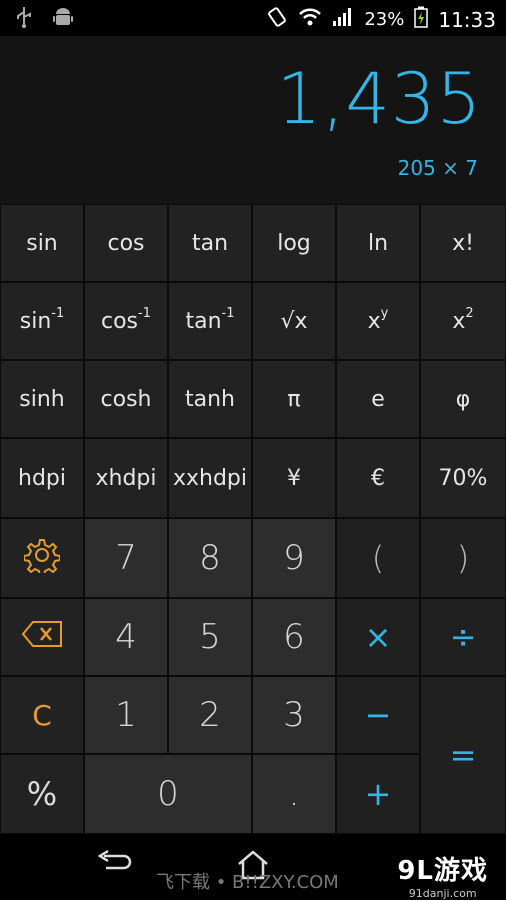  What do you see at coordinates (384, 313) in the screenshot?
I see `power-sup: y` at bounding box center [384, 313].